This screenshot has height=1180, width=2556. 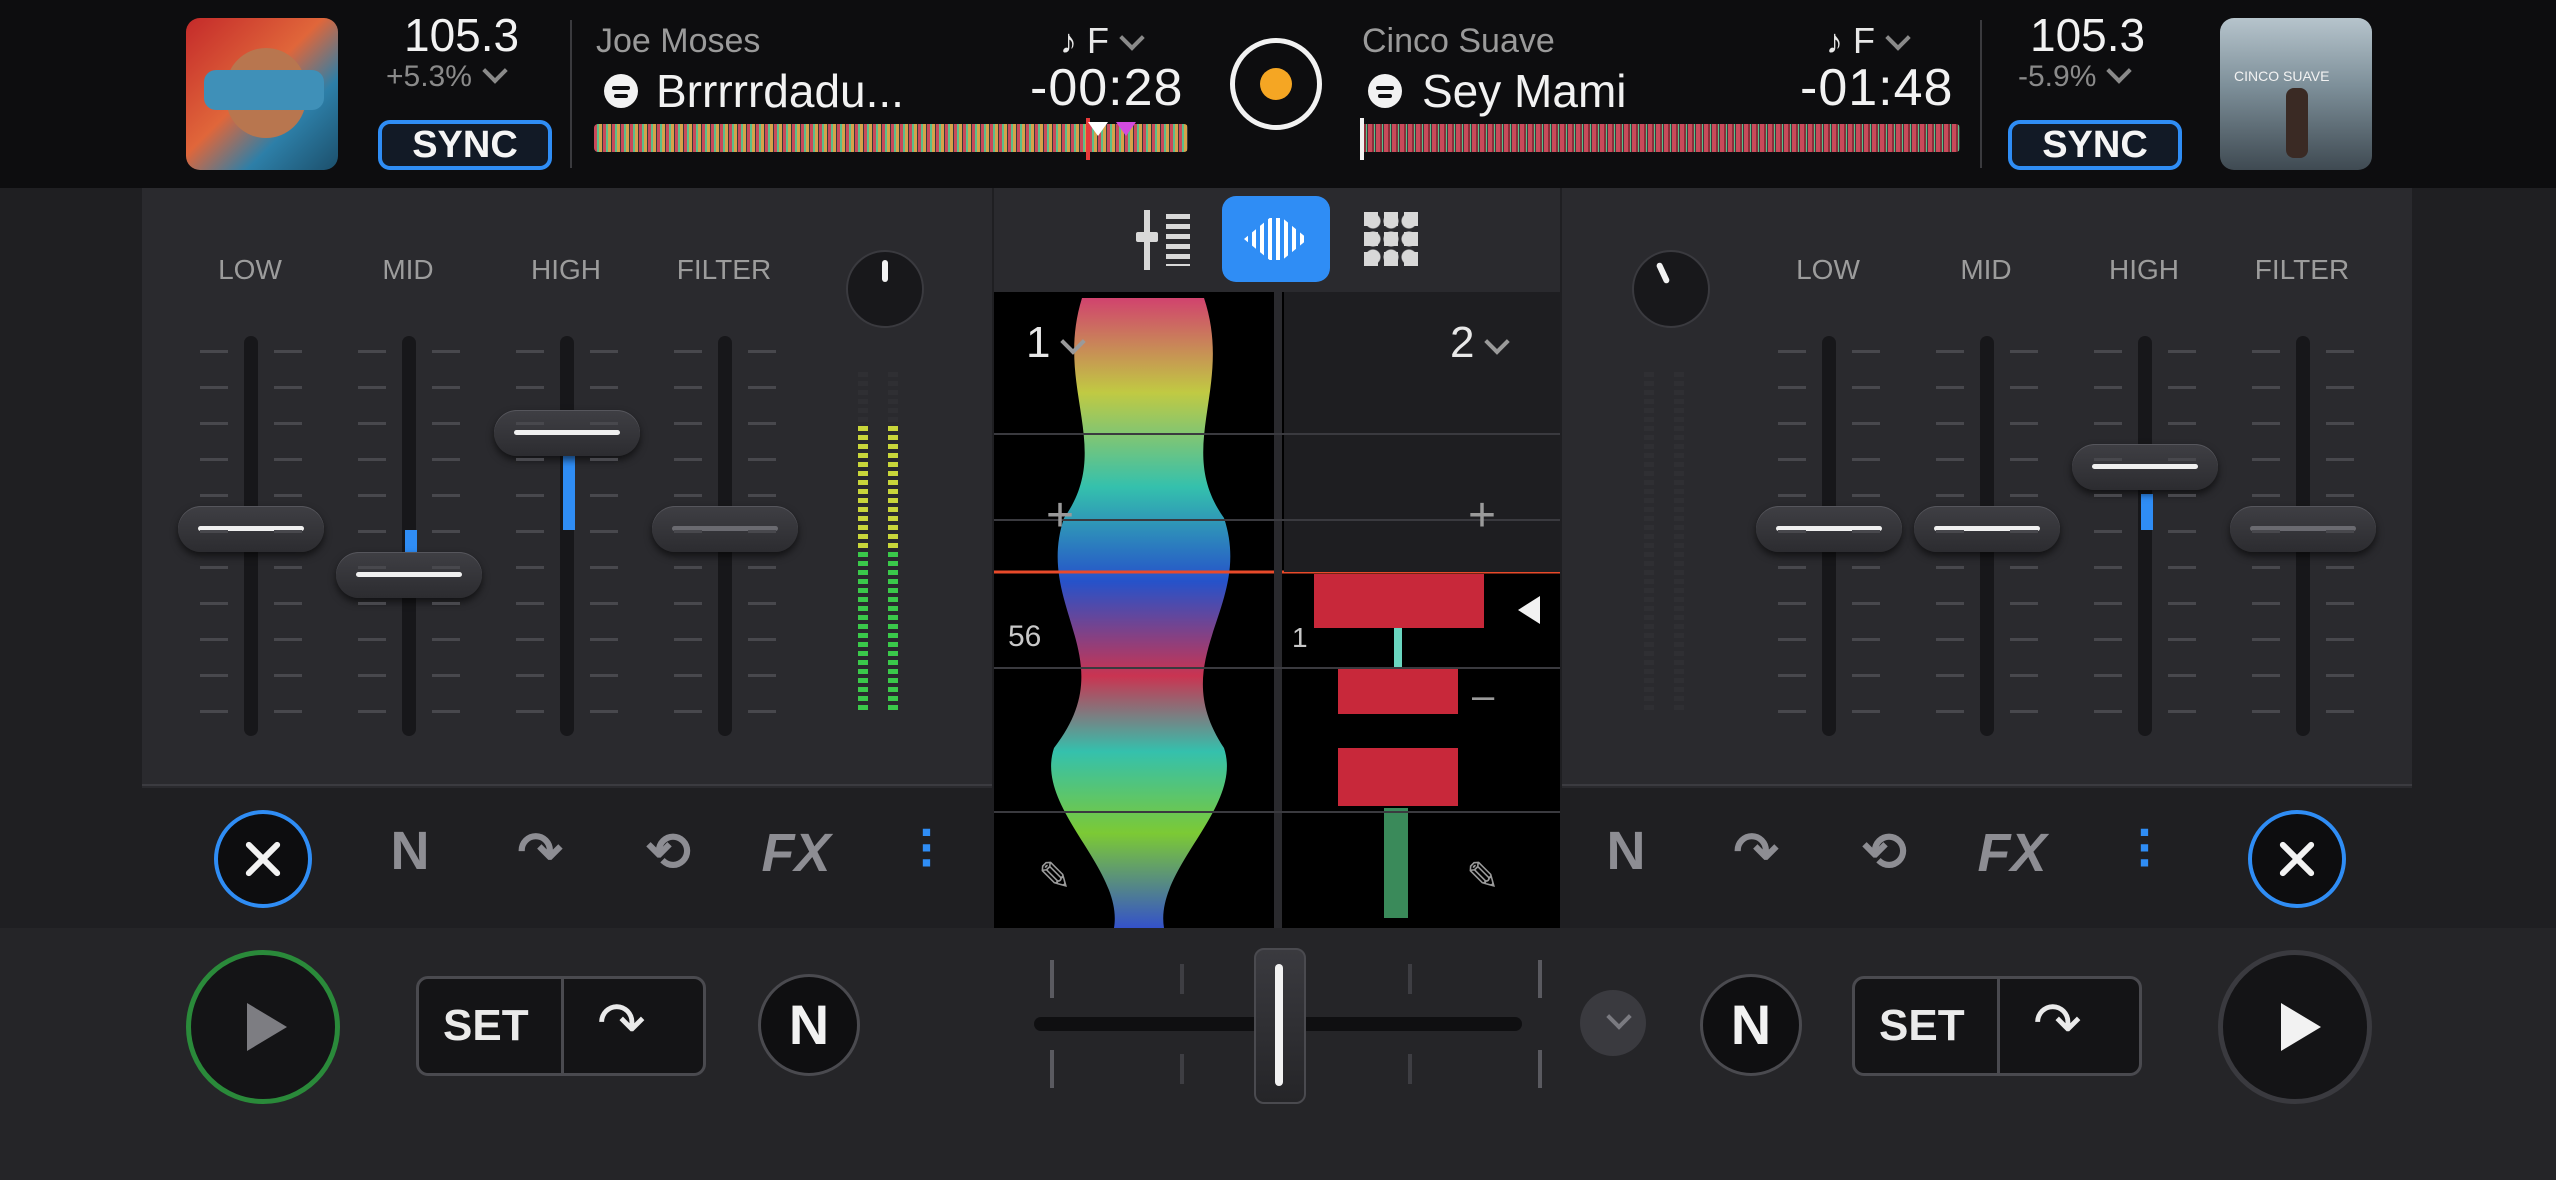 I want to click on set-cue-button-right: SET, so click(x=1922, y=1026).